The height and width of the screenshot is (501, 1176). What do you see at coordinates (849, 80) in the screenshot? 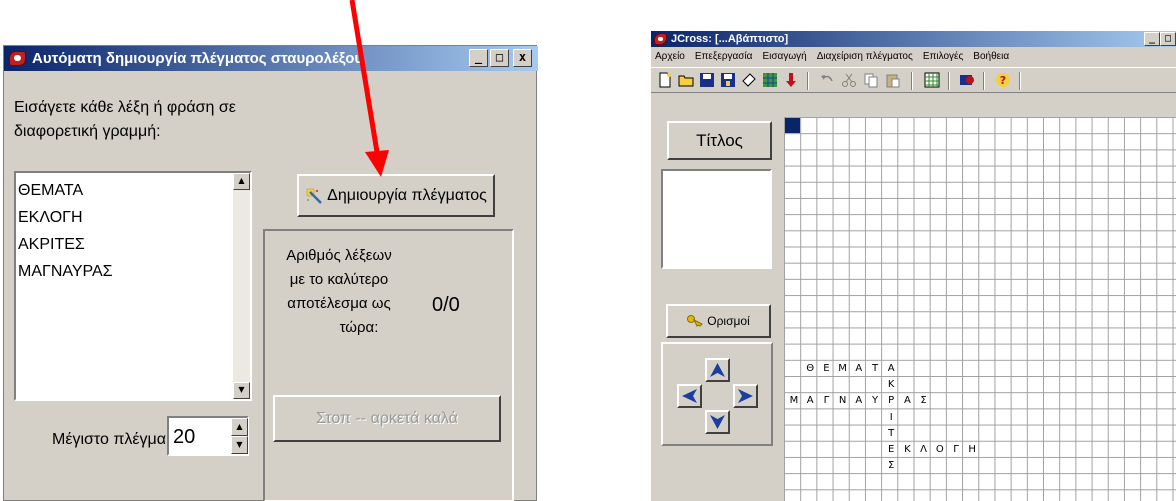
I see `cut-icon` at bounding box center [849, 80].